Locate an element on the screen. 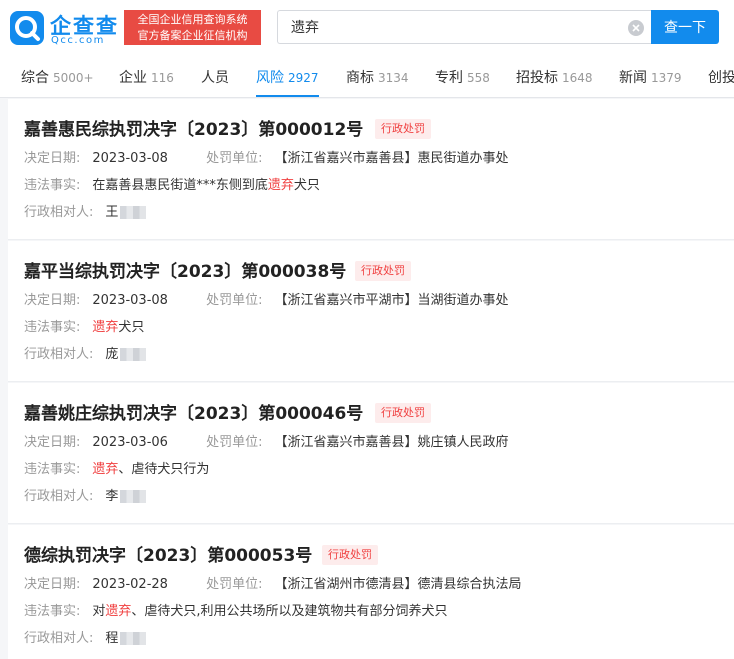  tab-venture: 创投 is located at coordinates (721, 76).